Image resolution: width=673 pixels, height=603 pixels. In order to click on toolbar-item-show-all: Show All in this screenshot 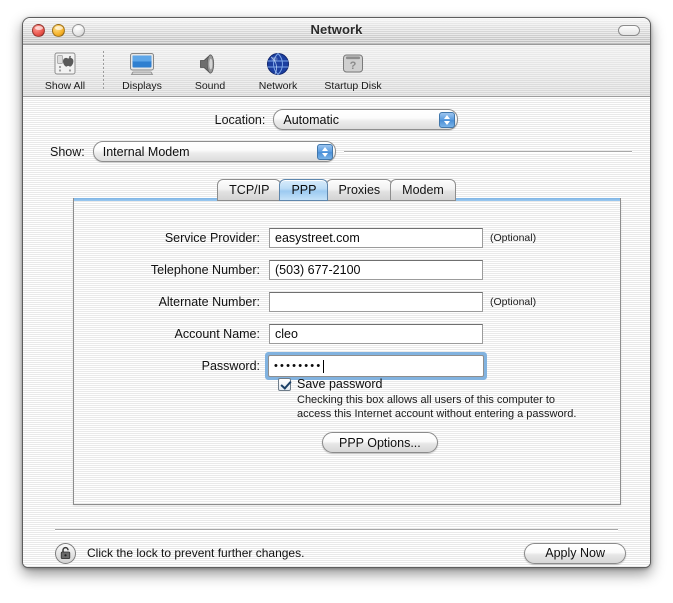, I will do `click(65, 70)`.